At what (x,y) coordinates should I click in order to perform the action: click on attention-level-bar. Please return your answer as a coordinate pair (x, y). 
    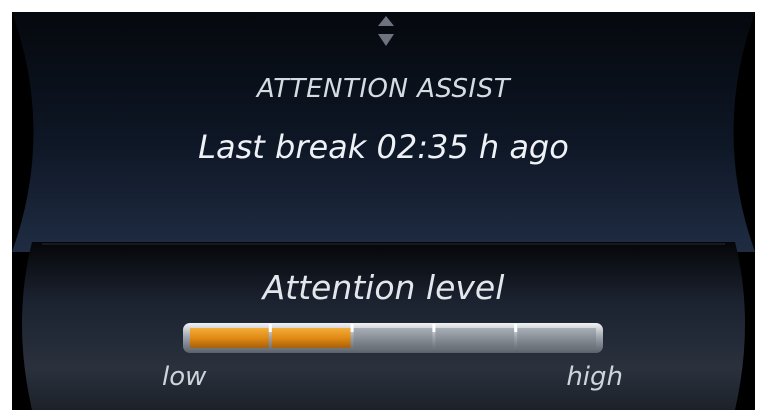
    Looking at the image, I should click on (393, 338).